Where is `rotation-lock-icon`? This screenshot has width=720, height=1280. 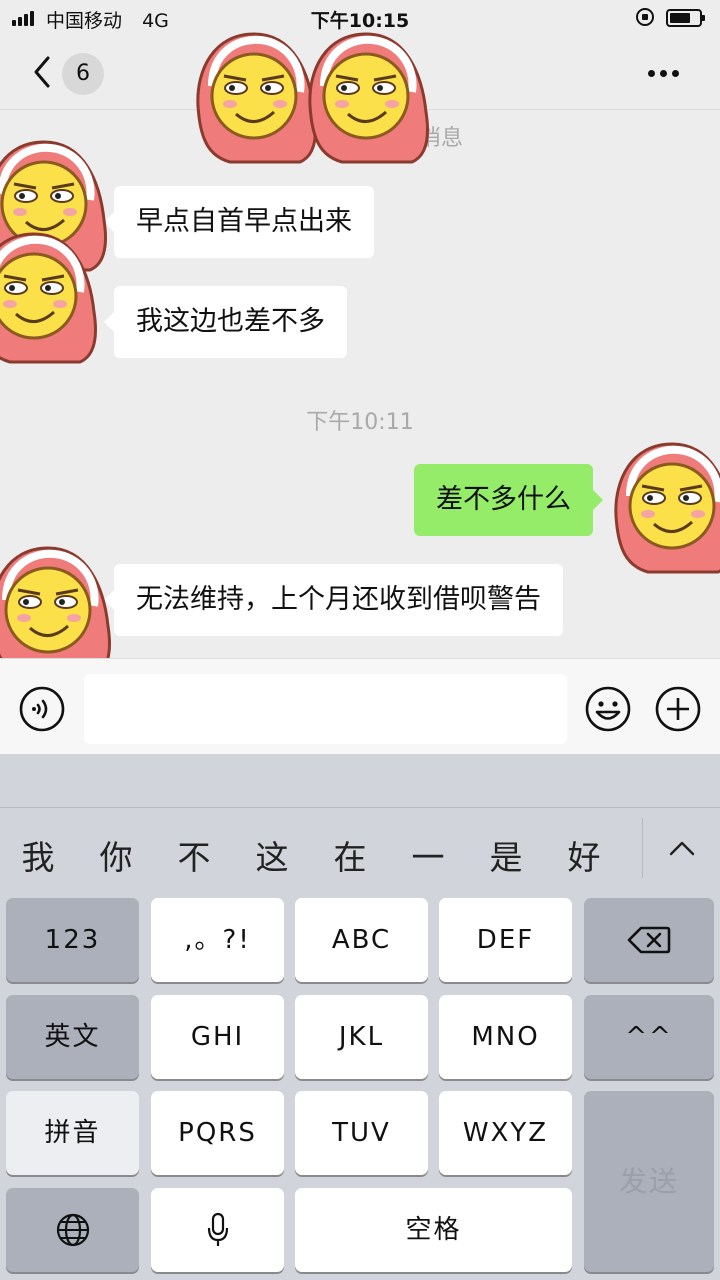 rotation-lock-icon is located at coordinates (645, 17).